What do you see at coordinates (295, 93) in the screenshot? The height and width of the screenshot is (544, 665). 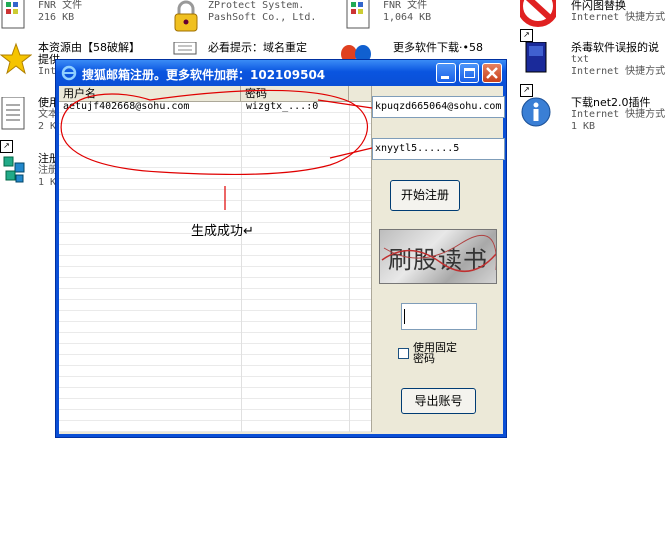 I see `column-header-password: 密码` at bounding box center [295, 93].